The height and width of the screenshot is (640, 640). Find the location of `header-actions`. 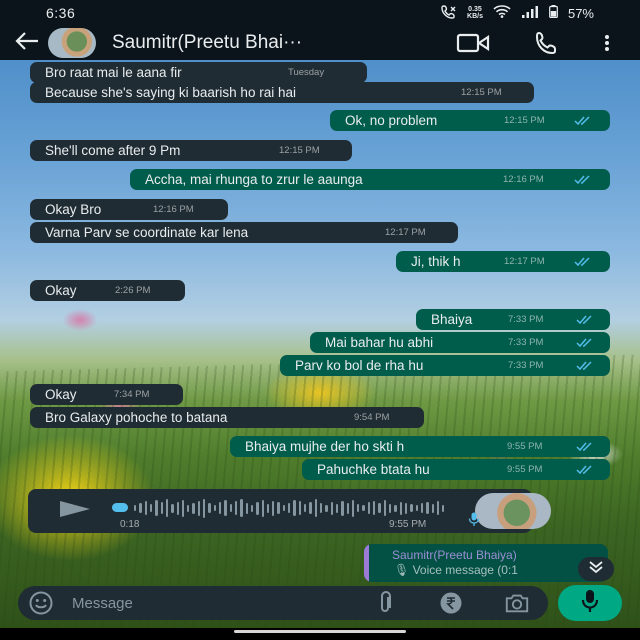

header-actions is located at coordinates (533, 43).